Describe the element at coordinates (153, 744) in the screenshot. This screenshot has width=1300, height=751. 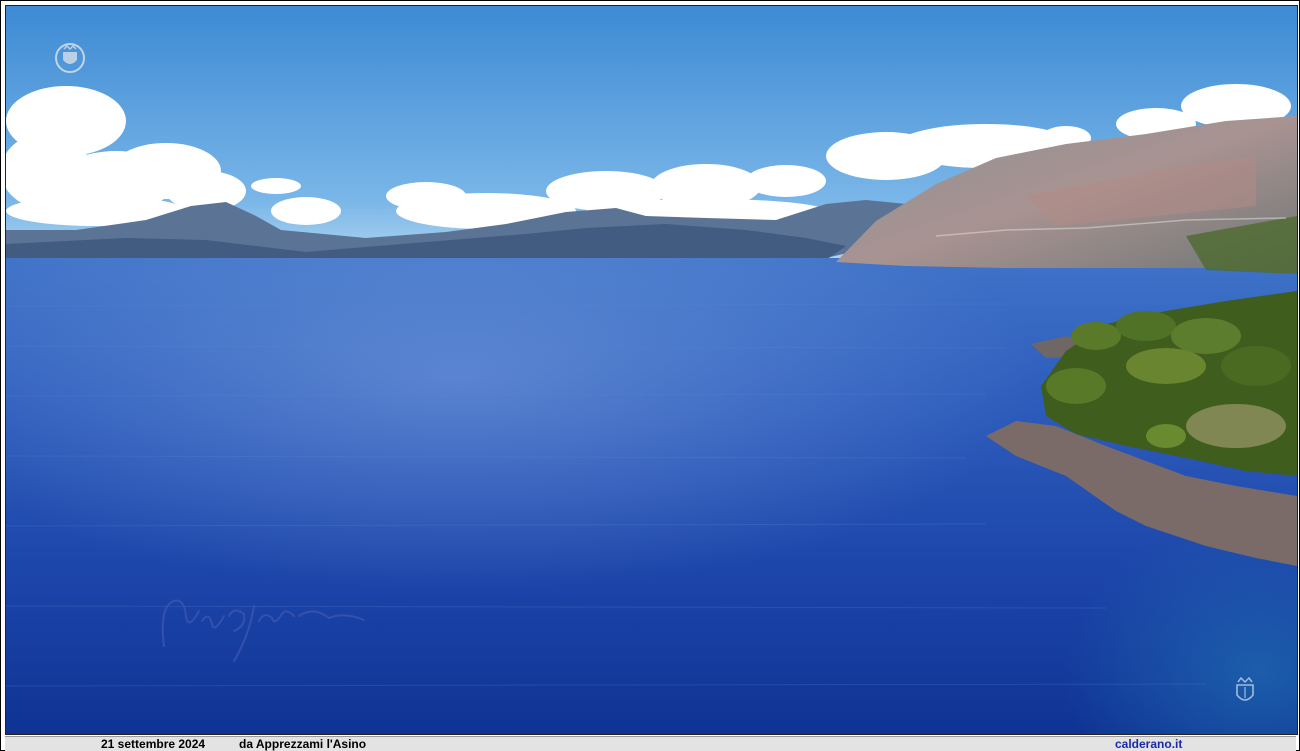
I see `photo-date: 21 settembre 2024` at that location.